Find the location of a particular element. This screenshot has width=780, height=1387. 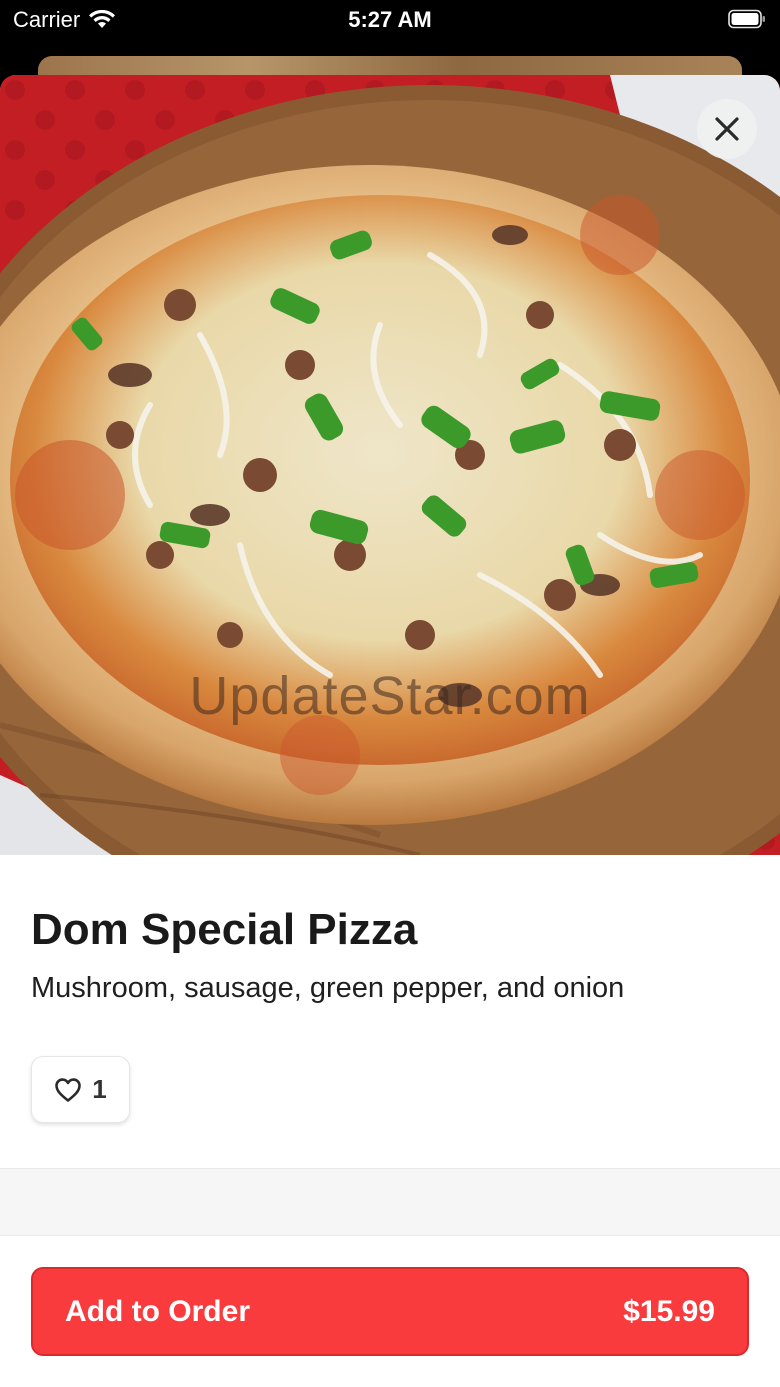

status-bar: Carrier 5:27 AM is located at coordinates (390, 20).